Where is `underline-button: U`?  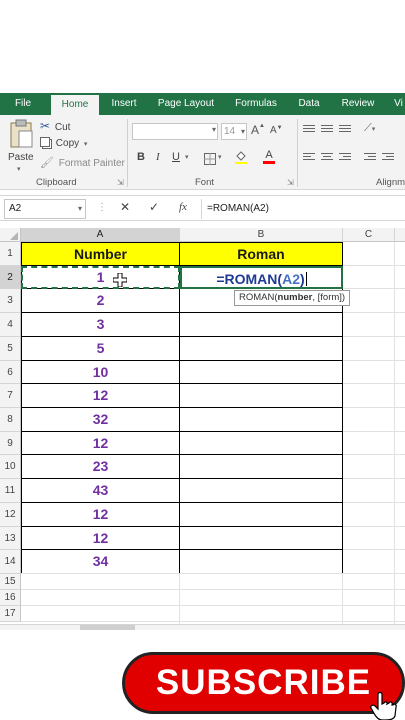 underline-button: U is located at coordinates (176, 157).